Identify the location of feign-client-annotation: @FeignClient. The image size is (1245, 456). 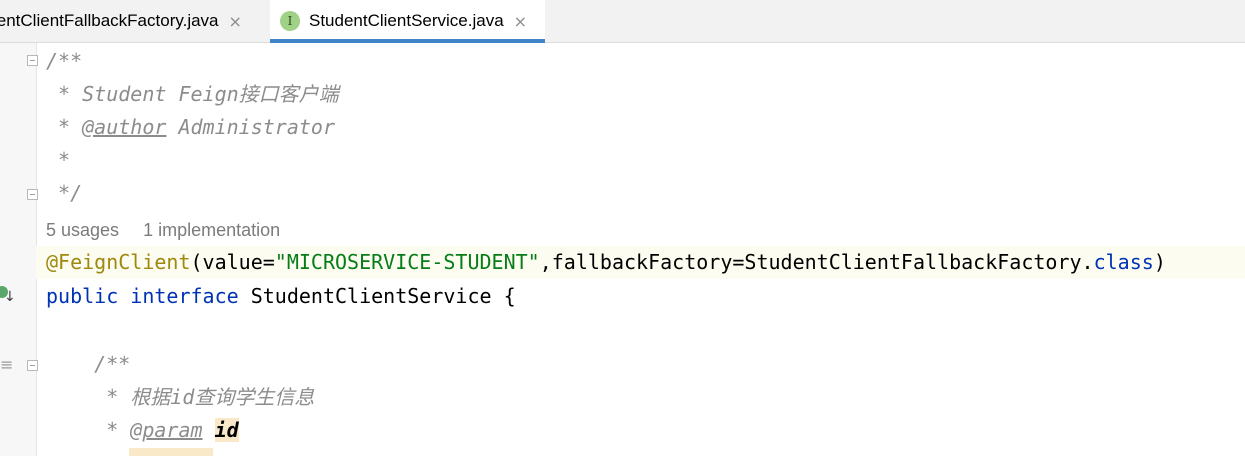
(118, 262).